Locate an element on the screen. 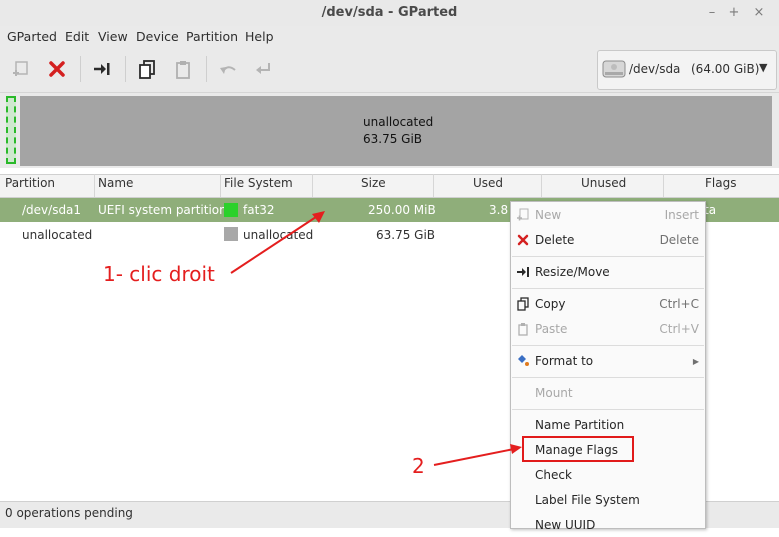 The width and height of the screenshot is (779, 537). menu-item-mount: Mount is located at coordinates (608, 394).